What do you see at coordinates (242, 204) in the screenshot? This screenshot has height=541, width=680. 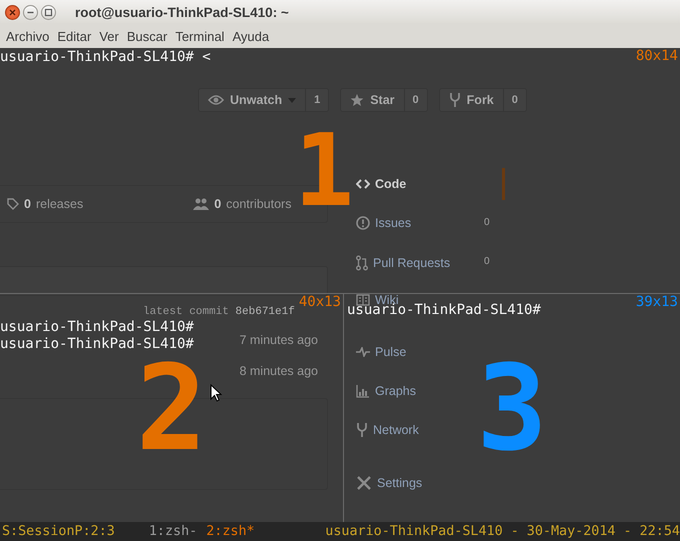 I see `contributors-link: 0 contributors` at bounding box center [242, 204].